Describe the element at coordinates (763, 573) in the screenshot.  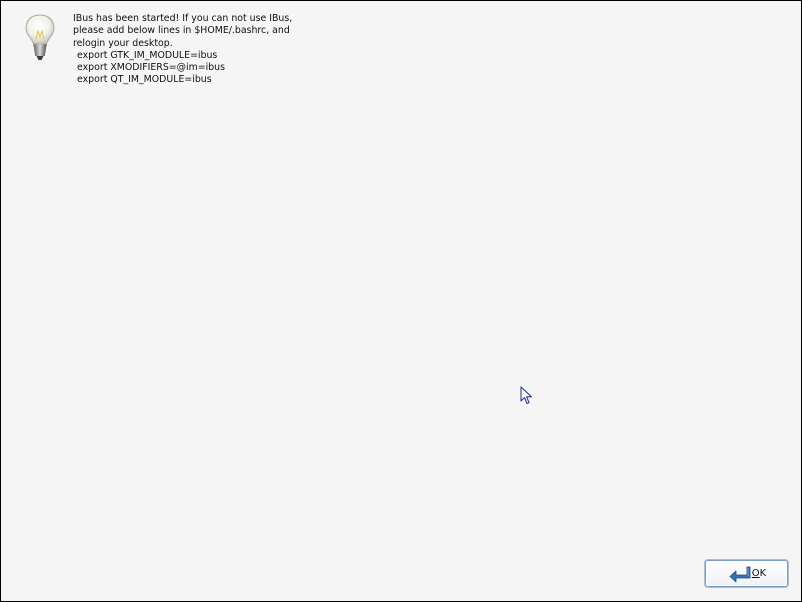
I see `ok-label-rest: K` at that location.